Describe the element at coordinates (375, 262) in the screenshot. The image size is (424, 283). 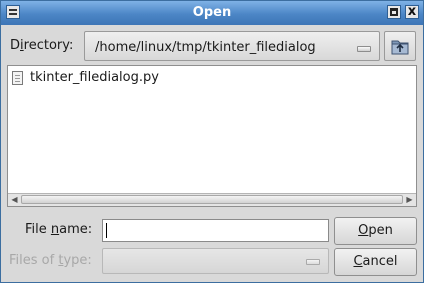
I see `cancel-button: Cancel` at that location.